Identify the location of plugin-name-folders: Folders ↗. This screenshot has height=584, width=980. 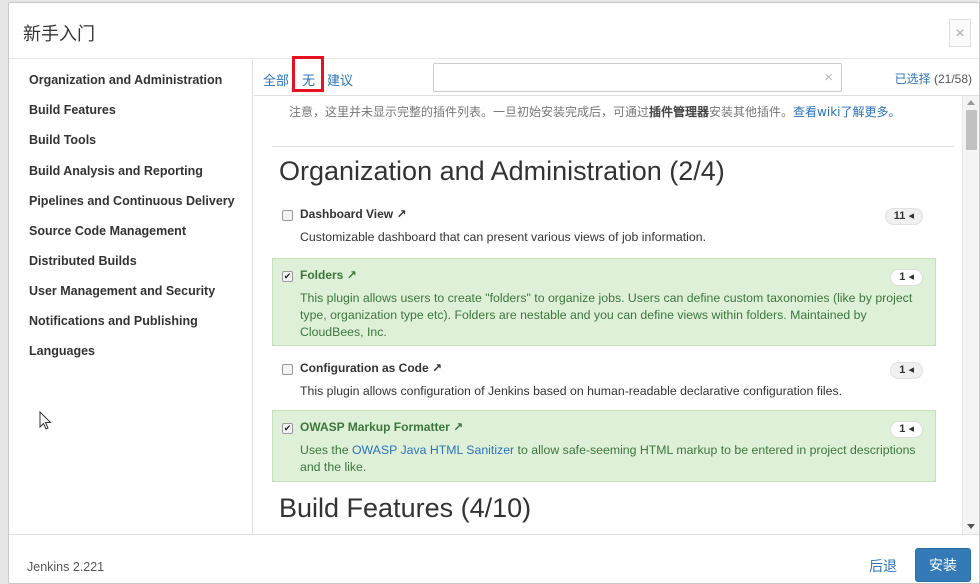
(328, 275).